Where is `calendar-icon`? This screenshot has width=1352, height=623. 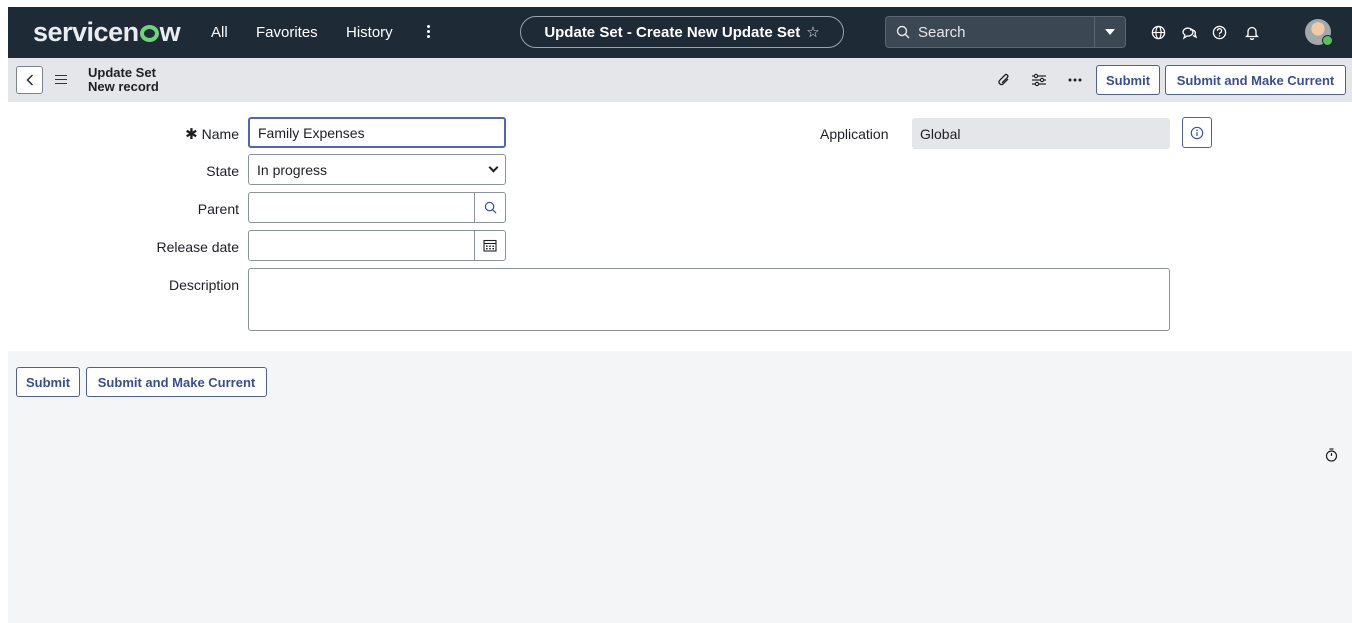 calendar-icon is located at coordinates (490, 245).